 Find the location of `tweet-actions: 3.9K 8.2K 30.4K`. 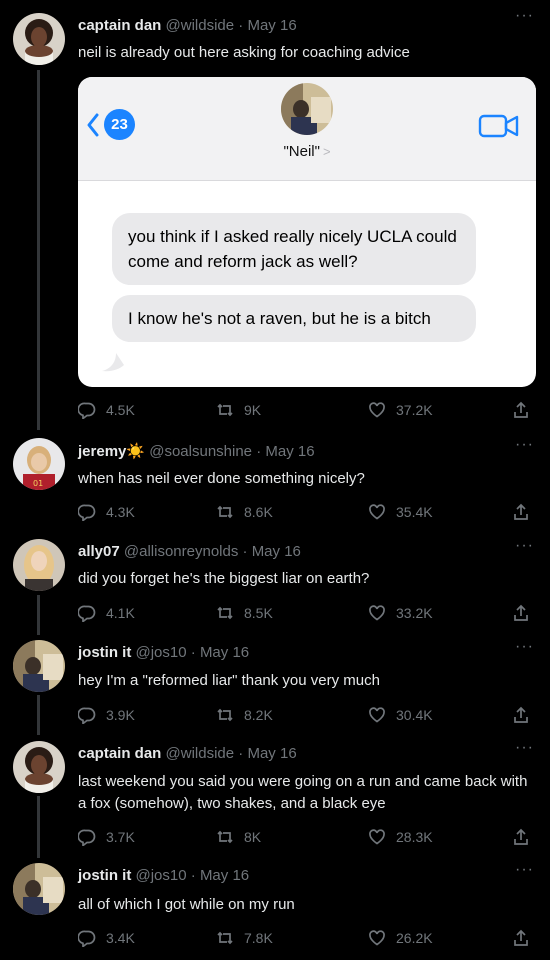

tweet-actions: 3.9K 8.2K 30.4K is located at coordinates (308, 715).